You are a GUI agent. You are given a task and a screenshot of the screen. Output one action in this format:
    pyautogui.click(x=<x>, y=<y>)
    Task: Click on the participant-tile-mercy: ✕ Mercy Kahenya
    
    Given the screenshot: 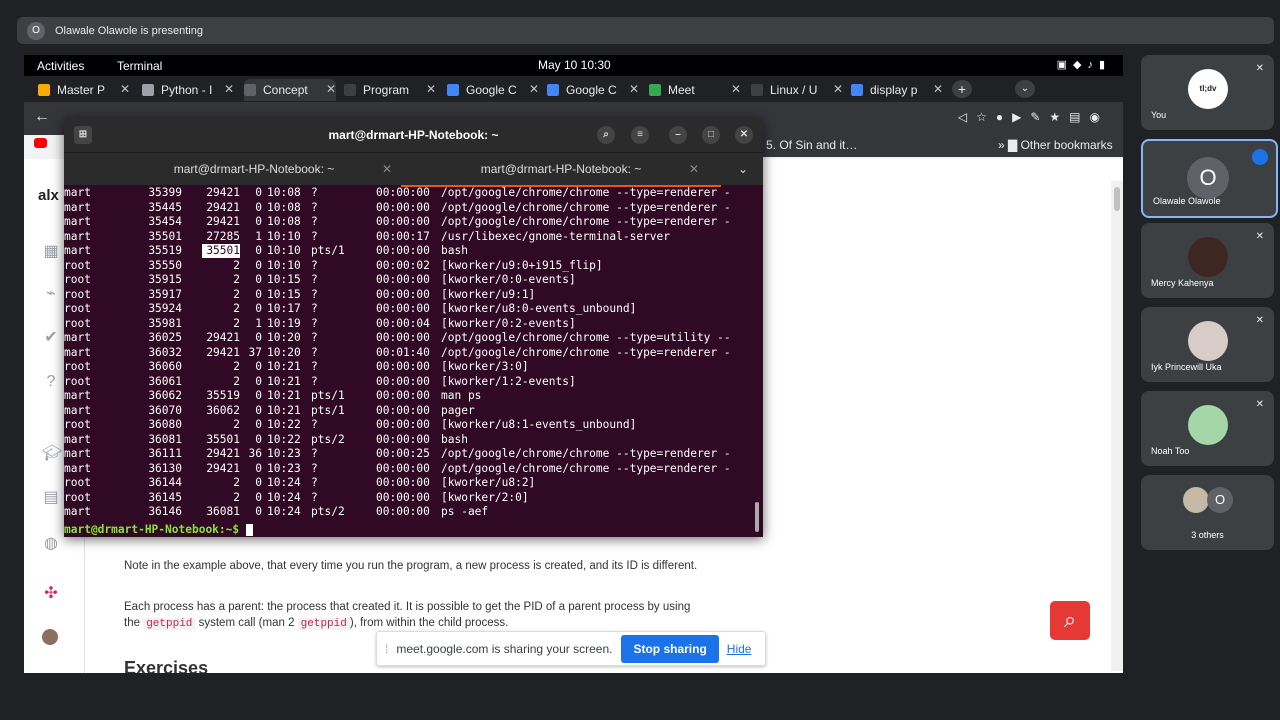 What is the action you would take?
    pyautogui.click(x=1207, y=260)
    